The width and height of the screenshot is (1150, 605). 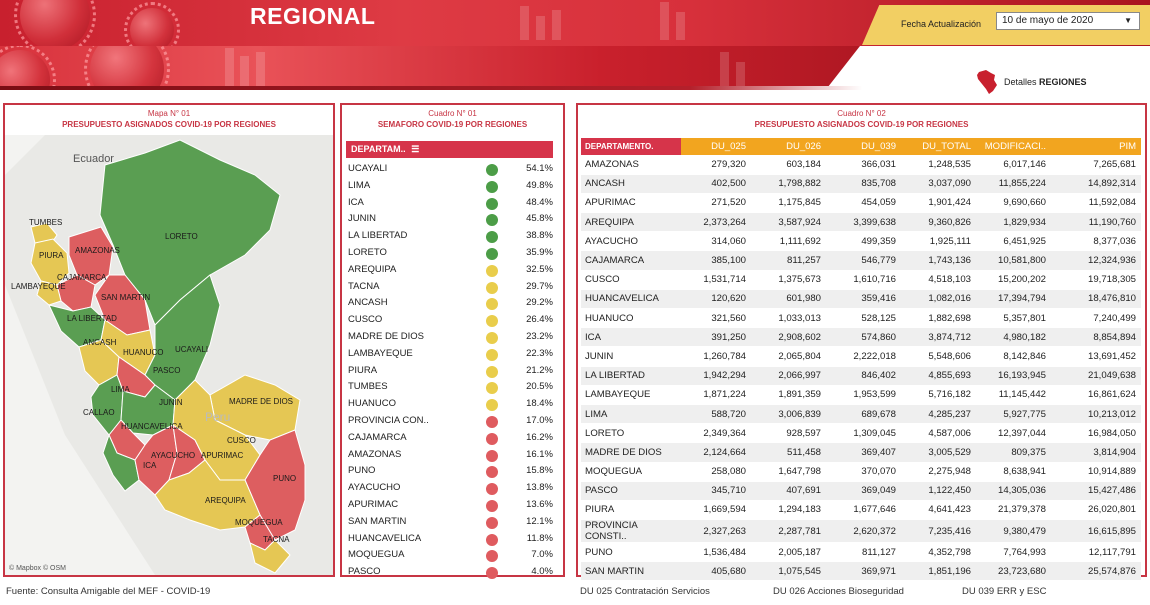 I want to click on detalles-bold: REGIONES, so click(x=1063, y=82).